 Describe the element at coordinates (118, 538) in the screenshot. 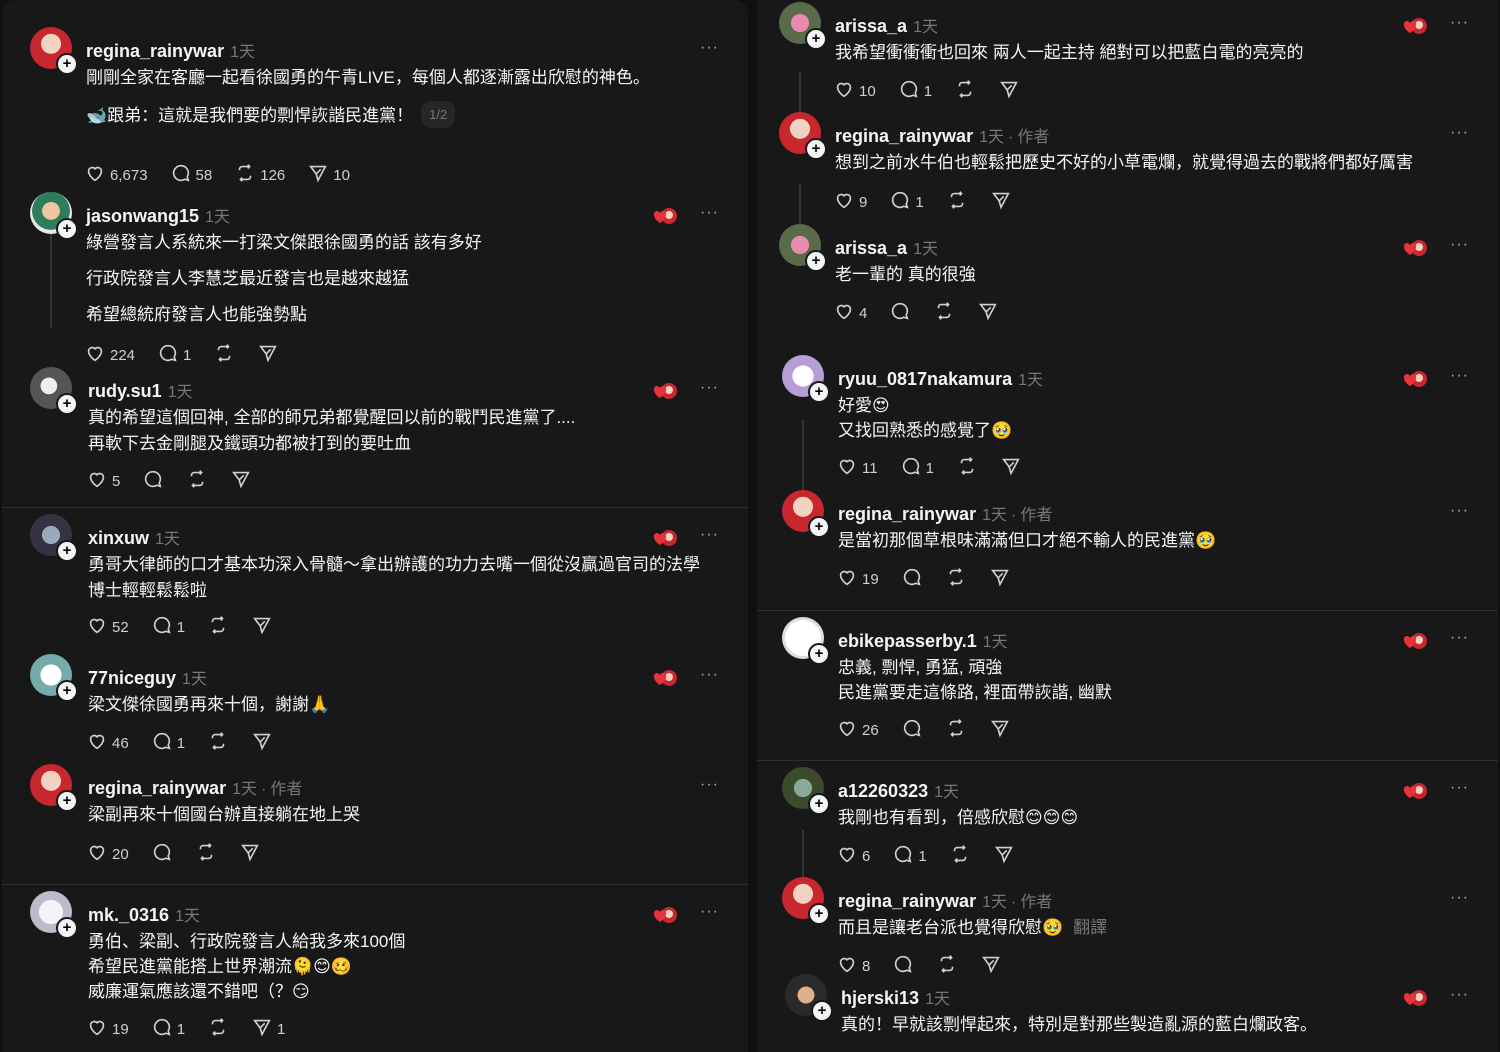

I see `username-text: xinxuw` at that location.